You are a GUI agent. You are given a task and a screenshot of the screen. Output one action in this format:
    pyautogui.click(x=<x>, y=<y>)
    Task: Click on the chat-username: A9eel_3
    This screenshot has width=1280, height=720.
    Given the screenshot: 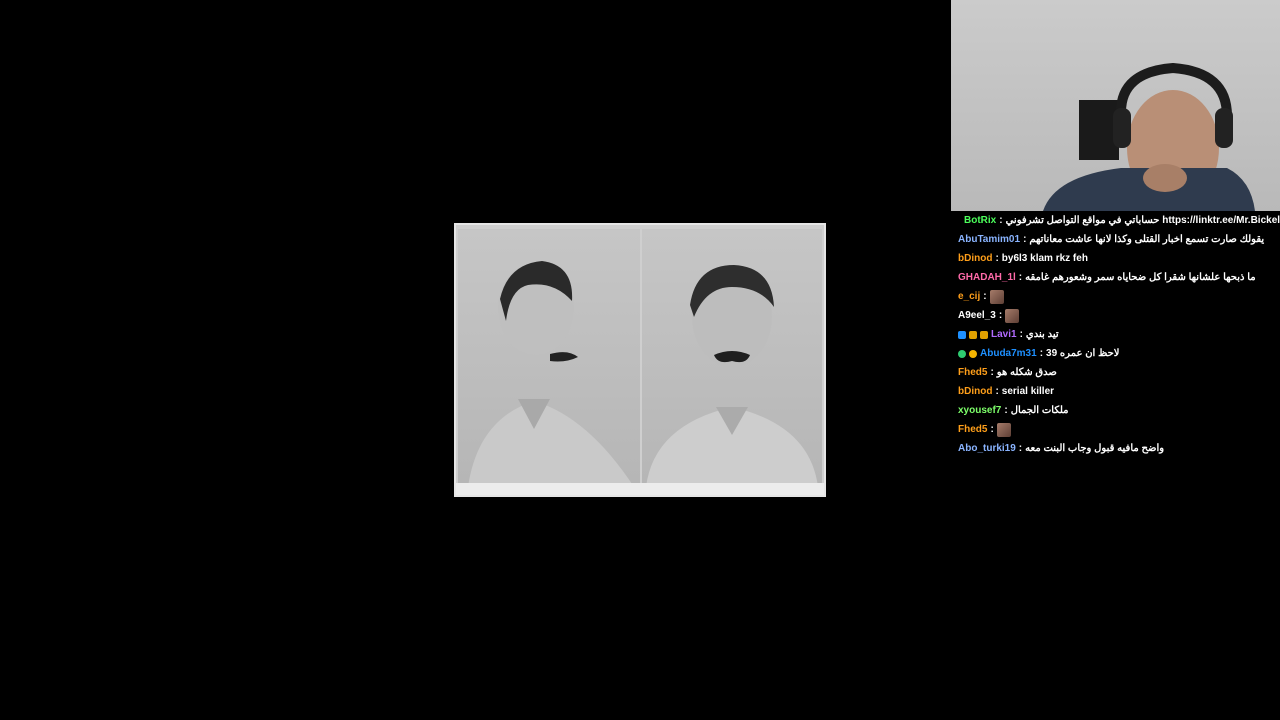 What is the action you would take?
    pyautogui.click(x=977, y=315)
    